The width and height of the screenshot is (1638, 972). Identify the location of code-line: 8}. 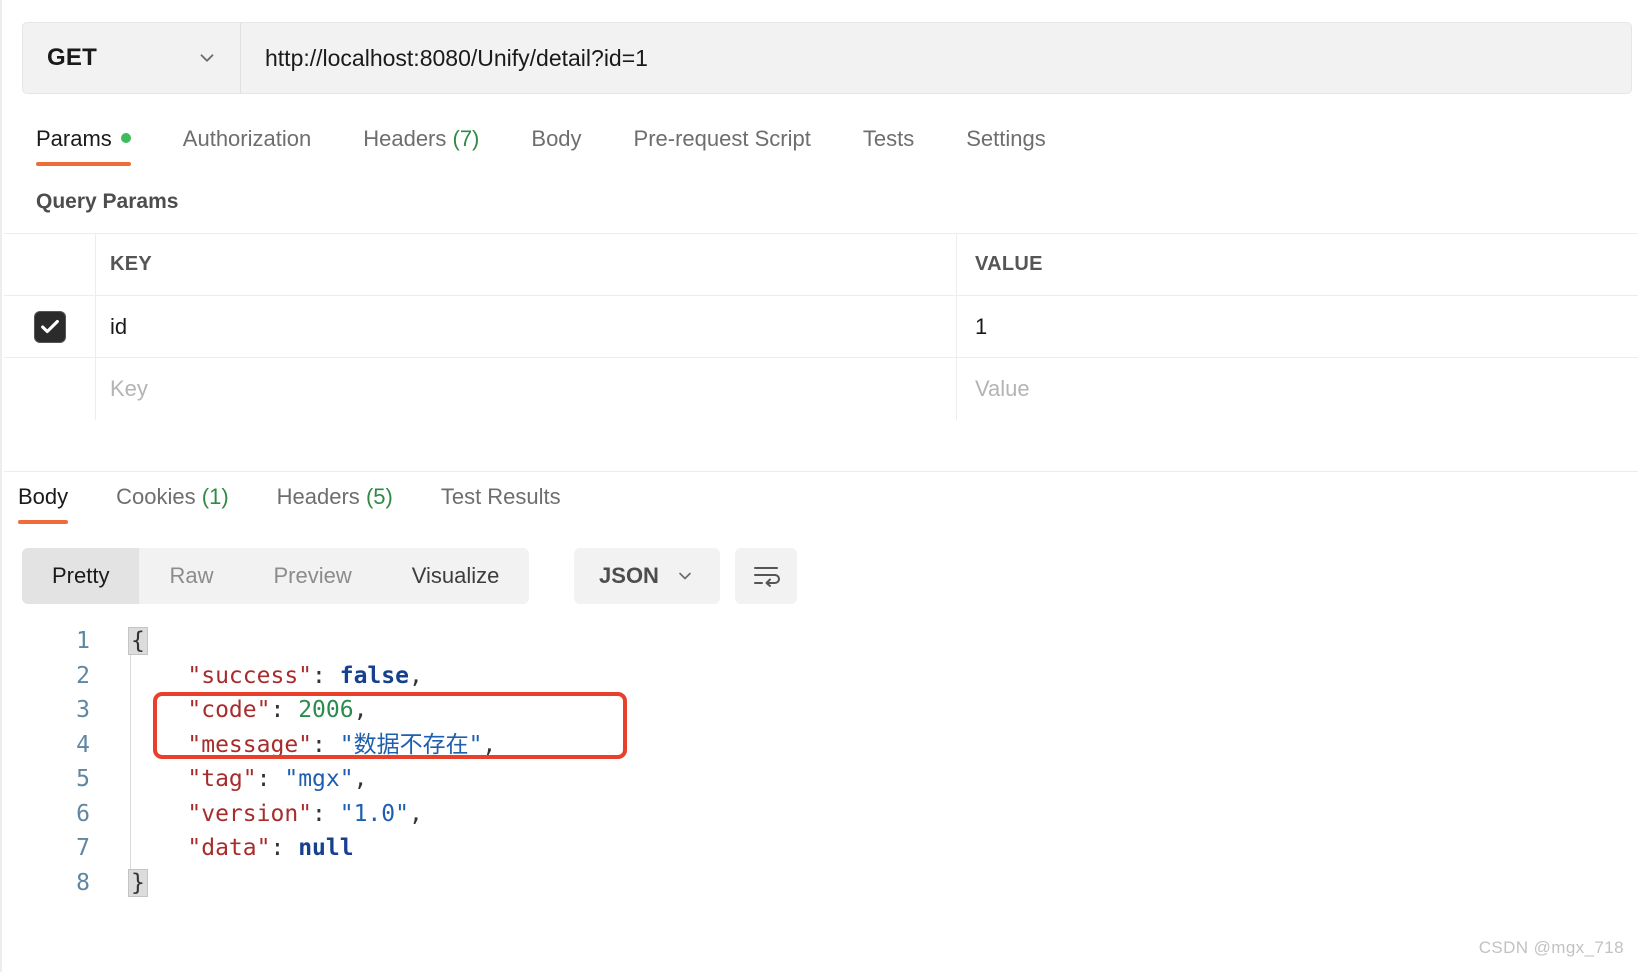
(820, 883).